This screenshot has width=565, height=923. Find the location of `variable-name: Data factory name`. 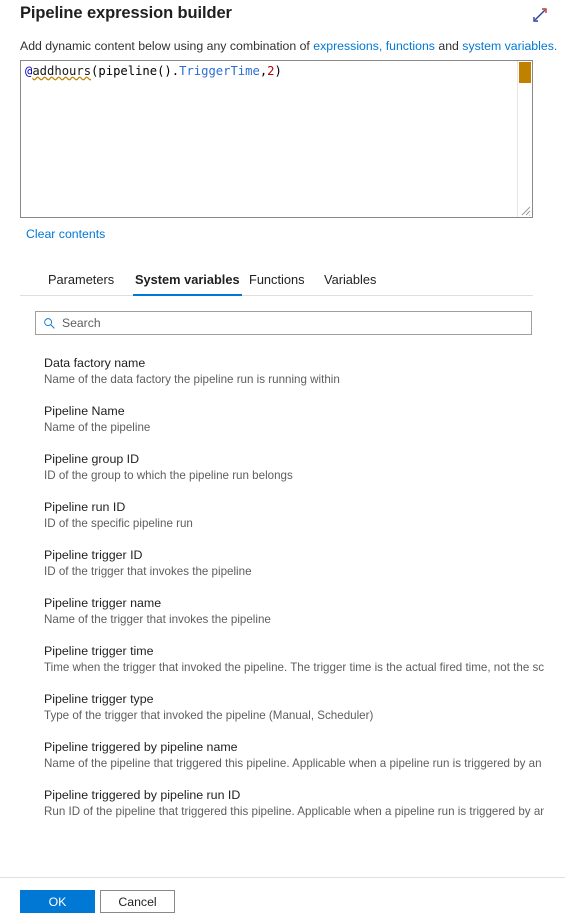

variable-name: Data factory name is located at coordinates (95, 363).